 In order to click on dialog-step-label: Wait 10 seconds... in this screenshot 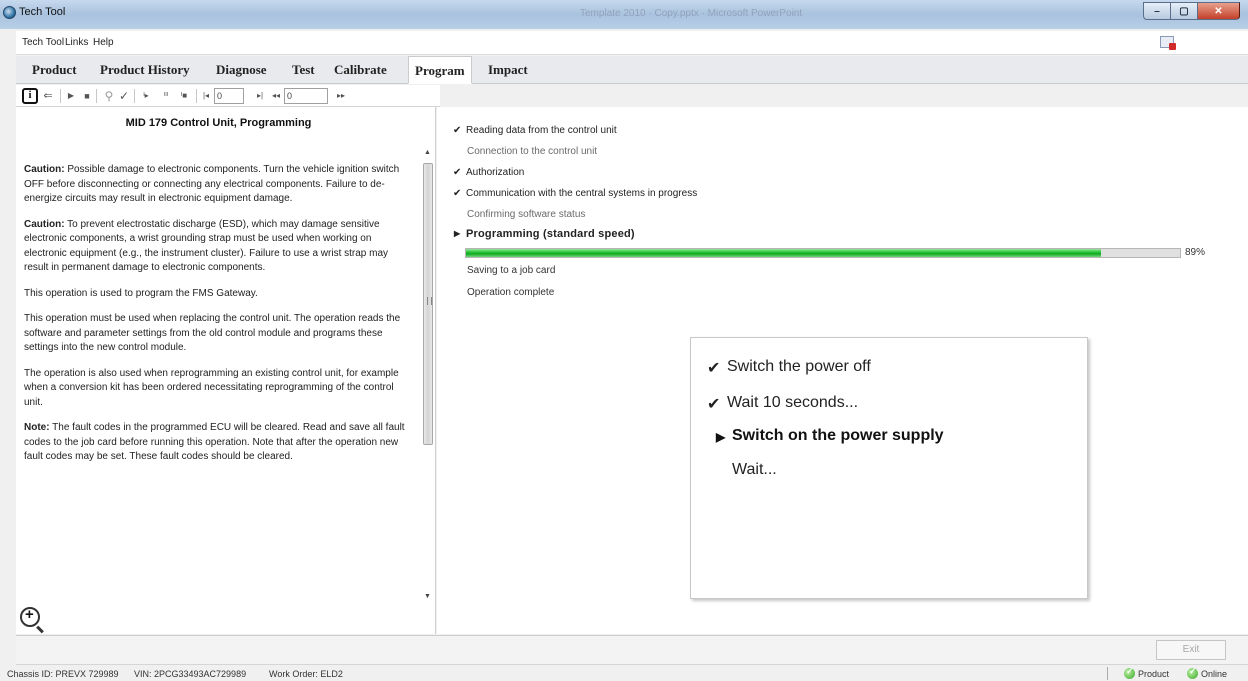, I will do `click(793, 402)`.